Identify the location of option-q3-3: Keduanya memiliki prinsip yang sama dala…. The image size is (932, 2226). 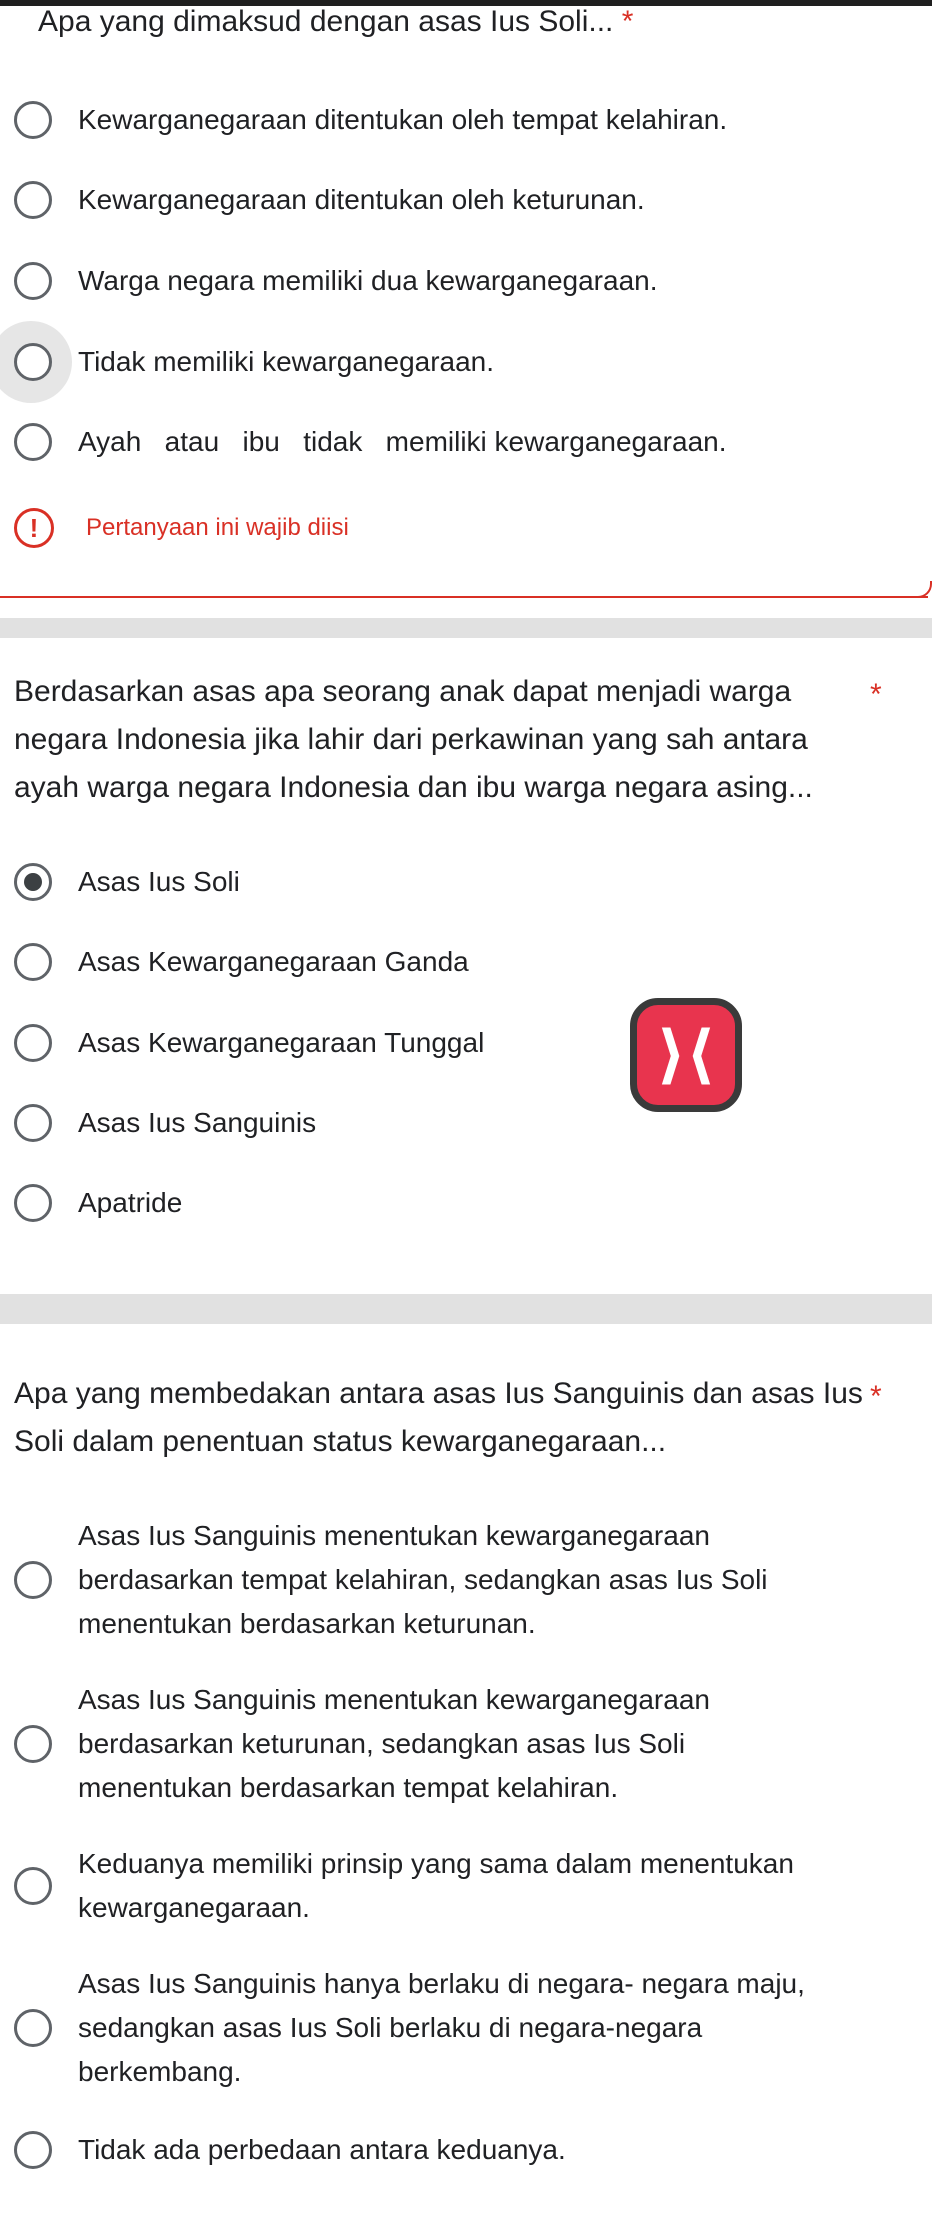
(466, 1886).